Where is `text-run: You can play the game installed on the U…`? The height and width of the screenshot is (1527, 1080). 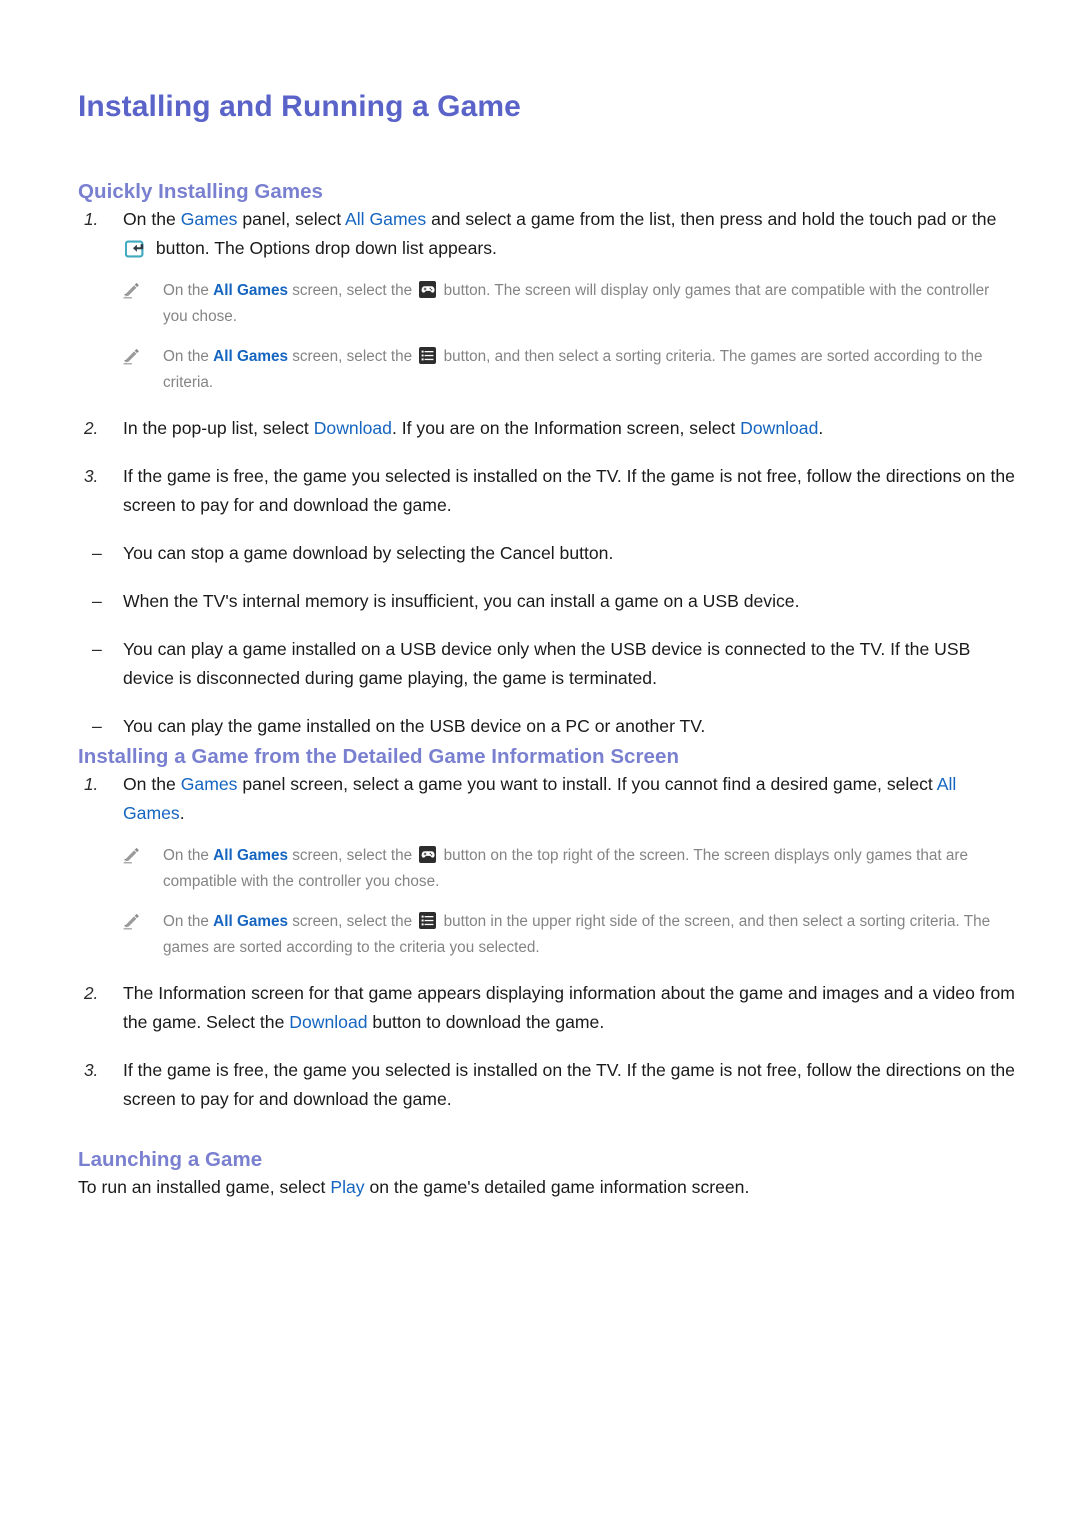 text-run: You can play the game installed on the U… is located at coordinates (414, 726).